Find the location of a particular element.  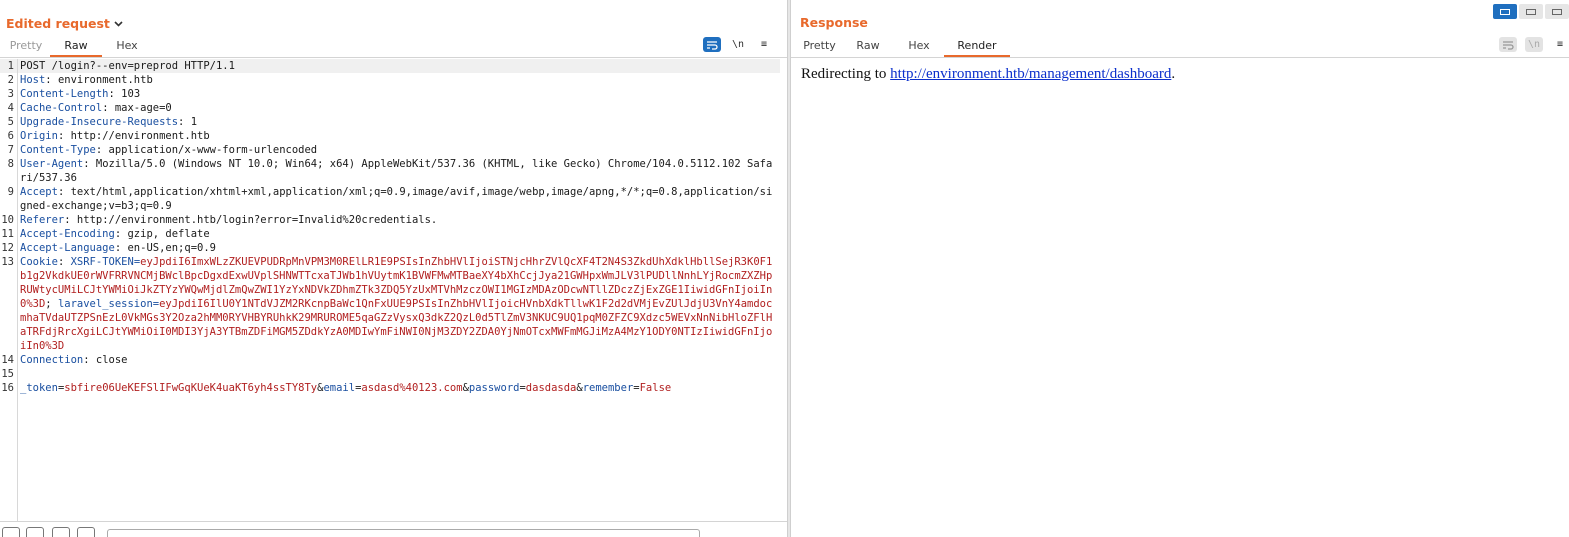

param-value: dasdasda is located at coordinates (551, 388).